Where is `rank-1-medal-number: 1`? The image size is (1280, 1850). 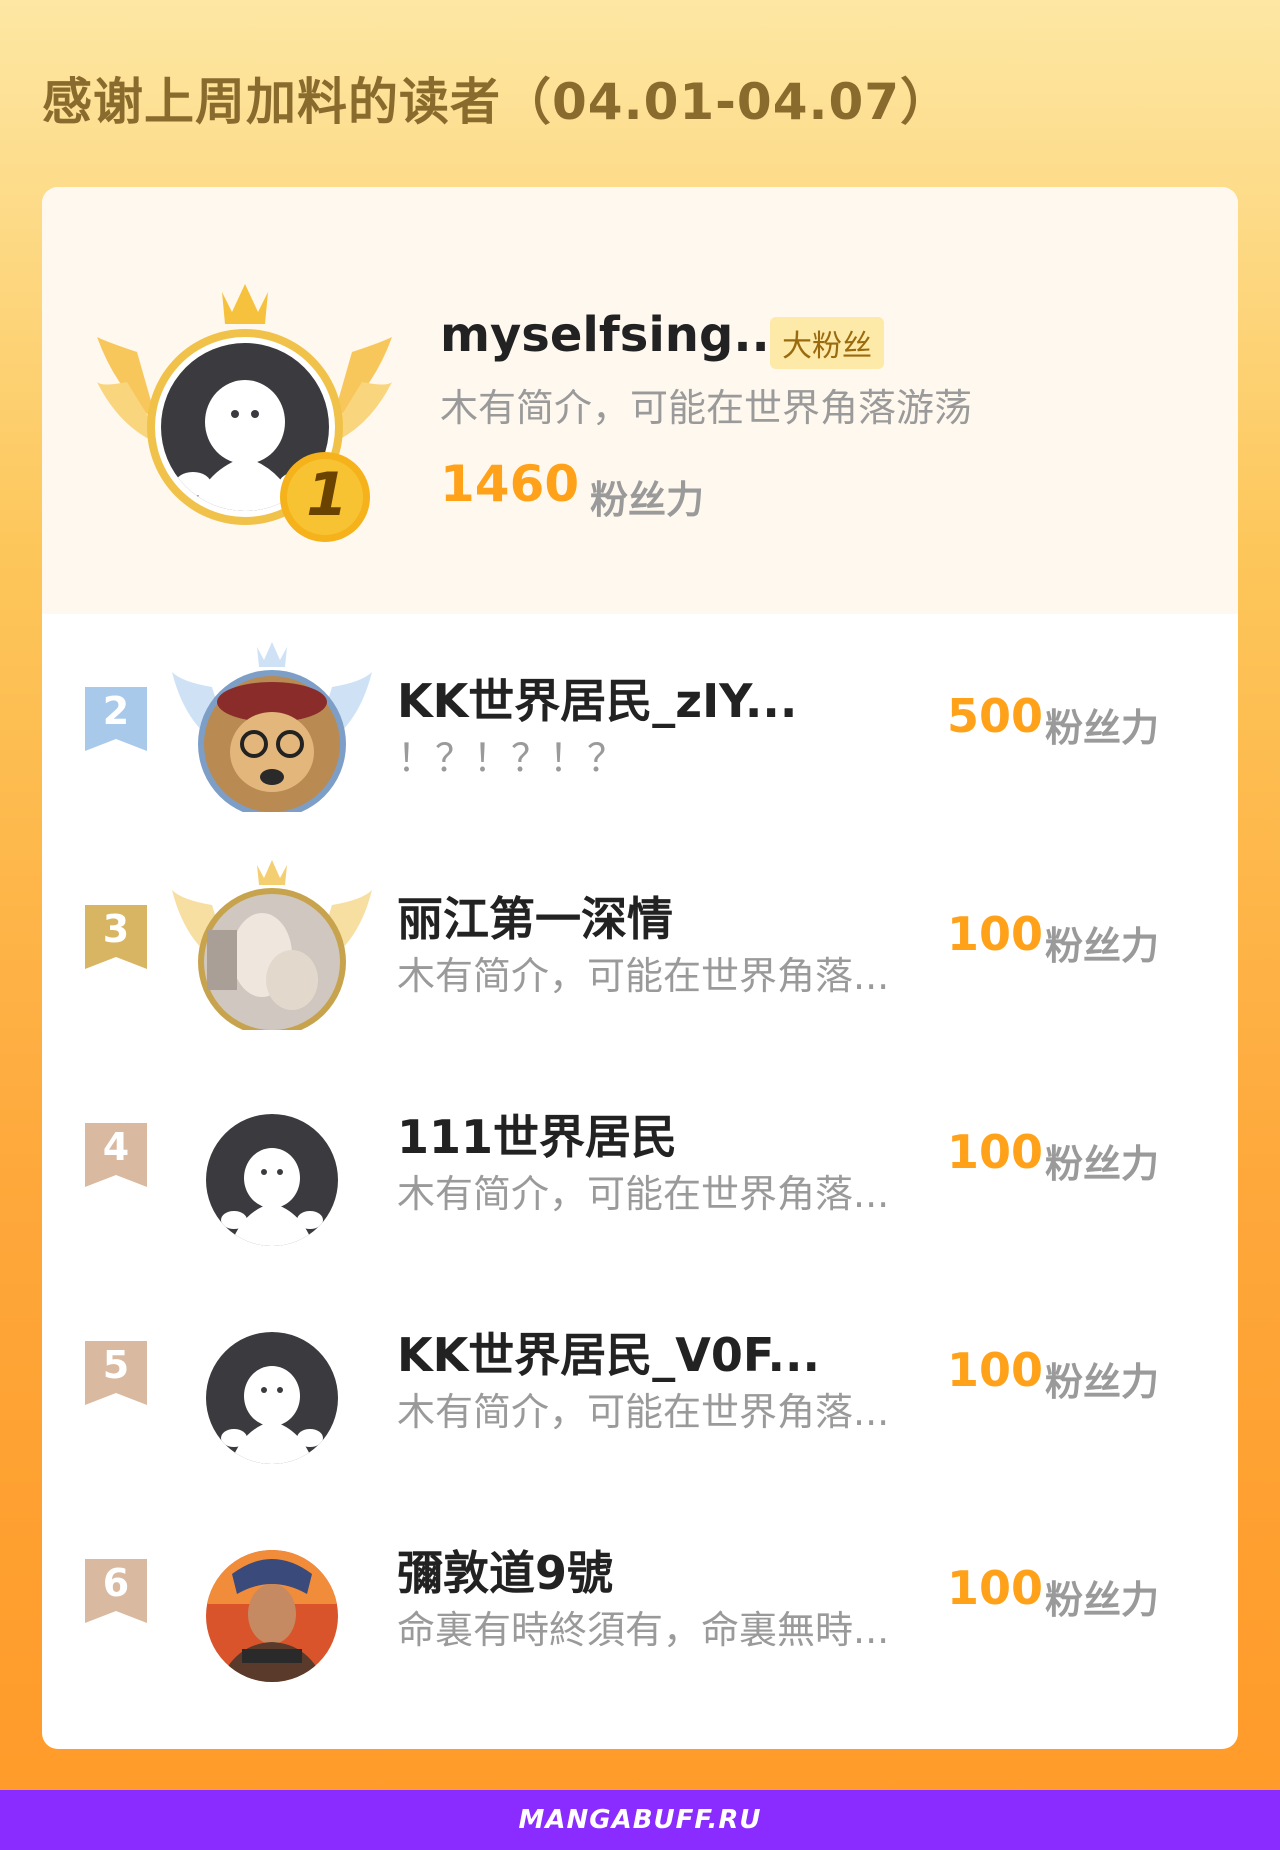
rank-1-medal-number: 1 is located at coordinates (327, 495).